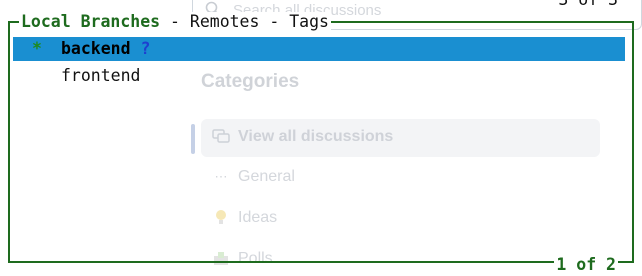 The image size is (642, 276). I want to click on list-position: 1 of 2, so click(586, 265).